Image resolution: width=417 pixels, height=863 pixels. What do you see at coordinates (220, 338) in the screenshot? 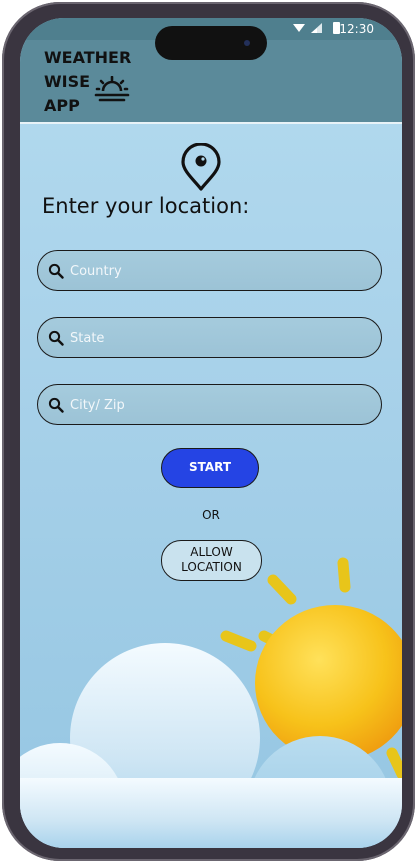
I see `state-input` at bounding box center [220, 338].